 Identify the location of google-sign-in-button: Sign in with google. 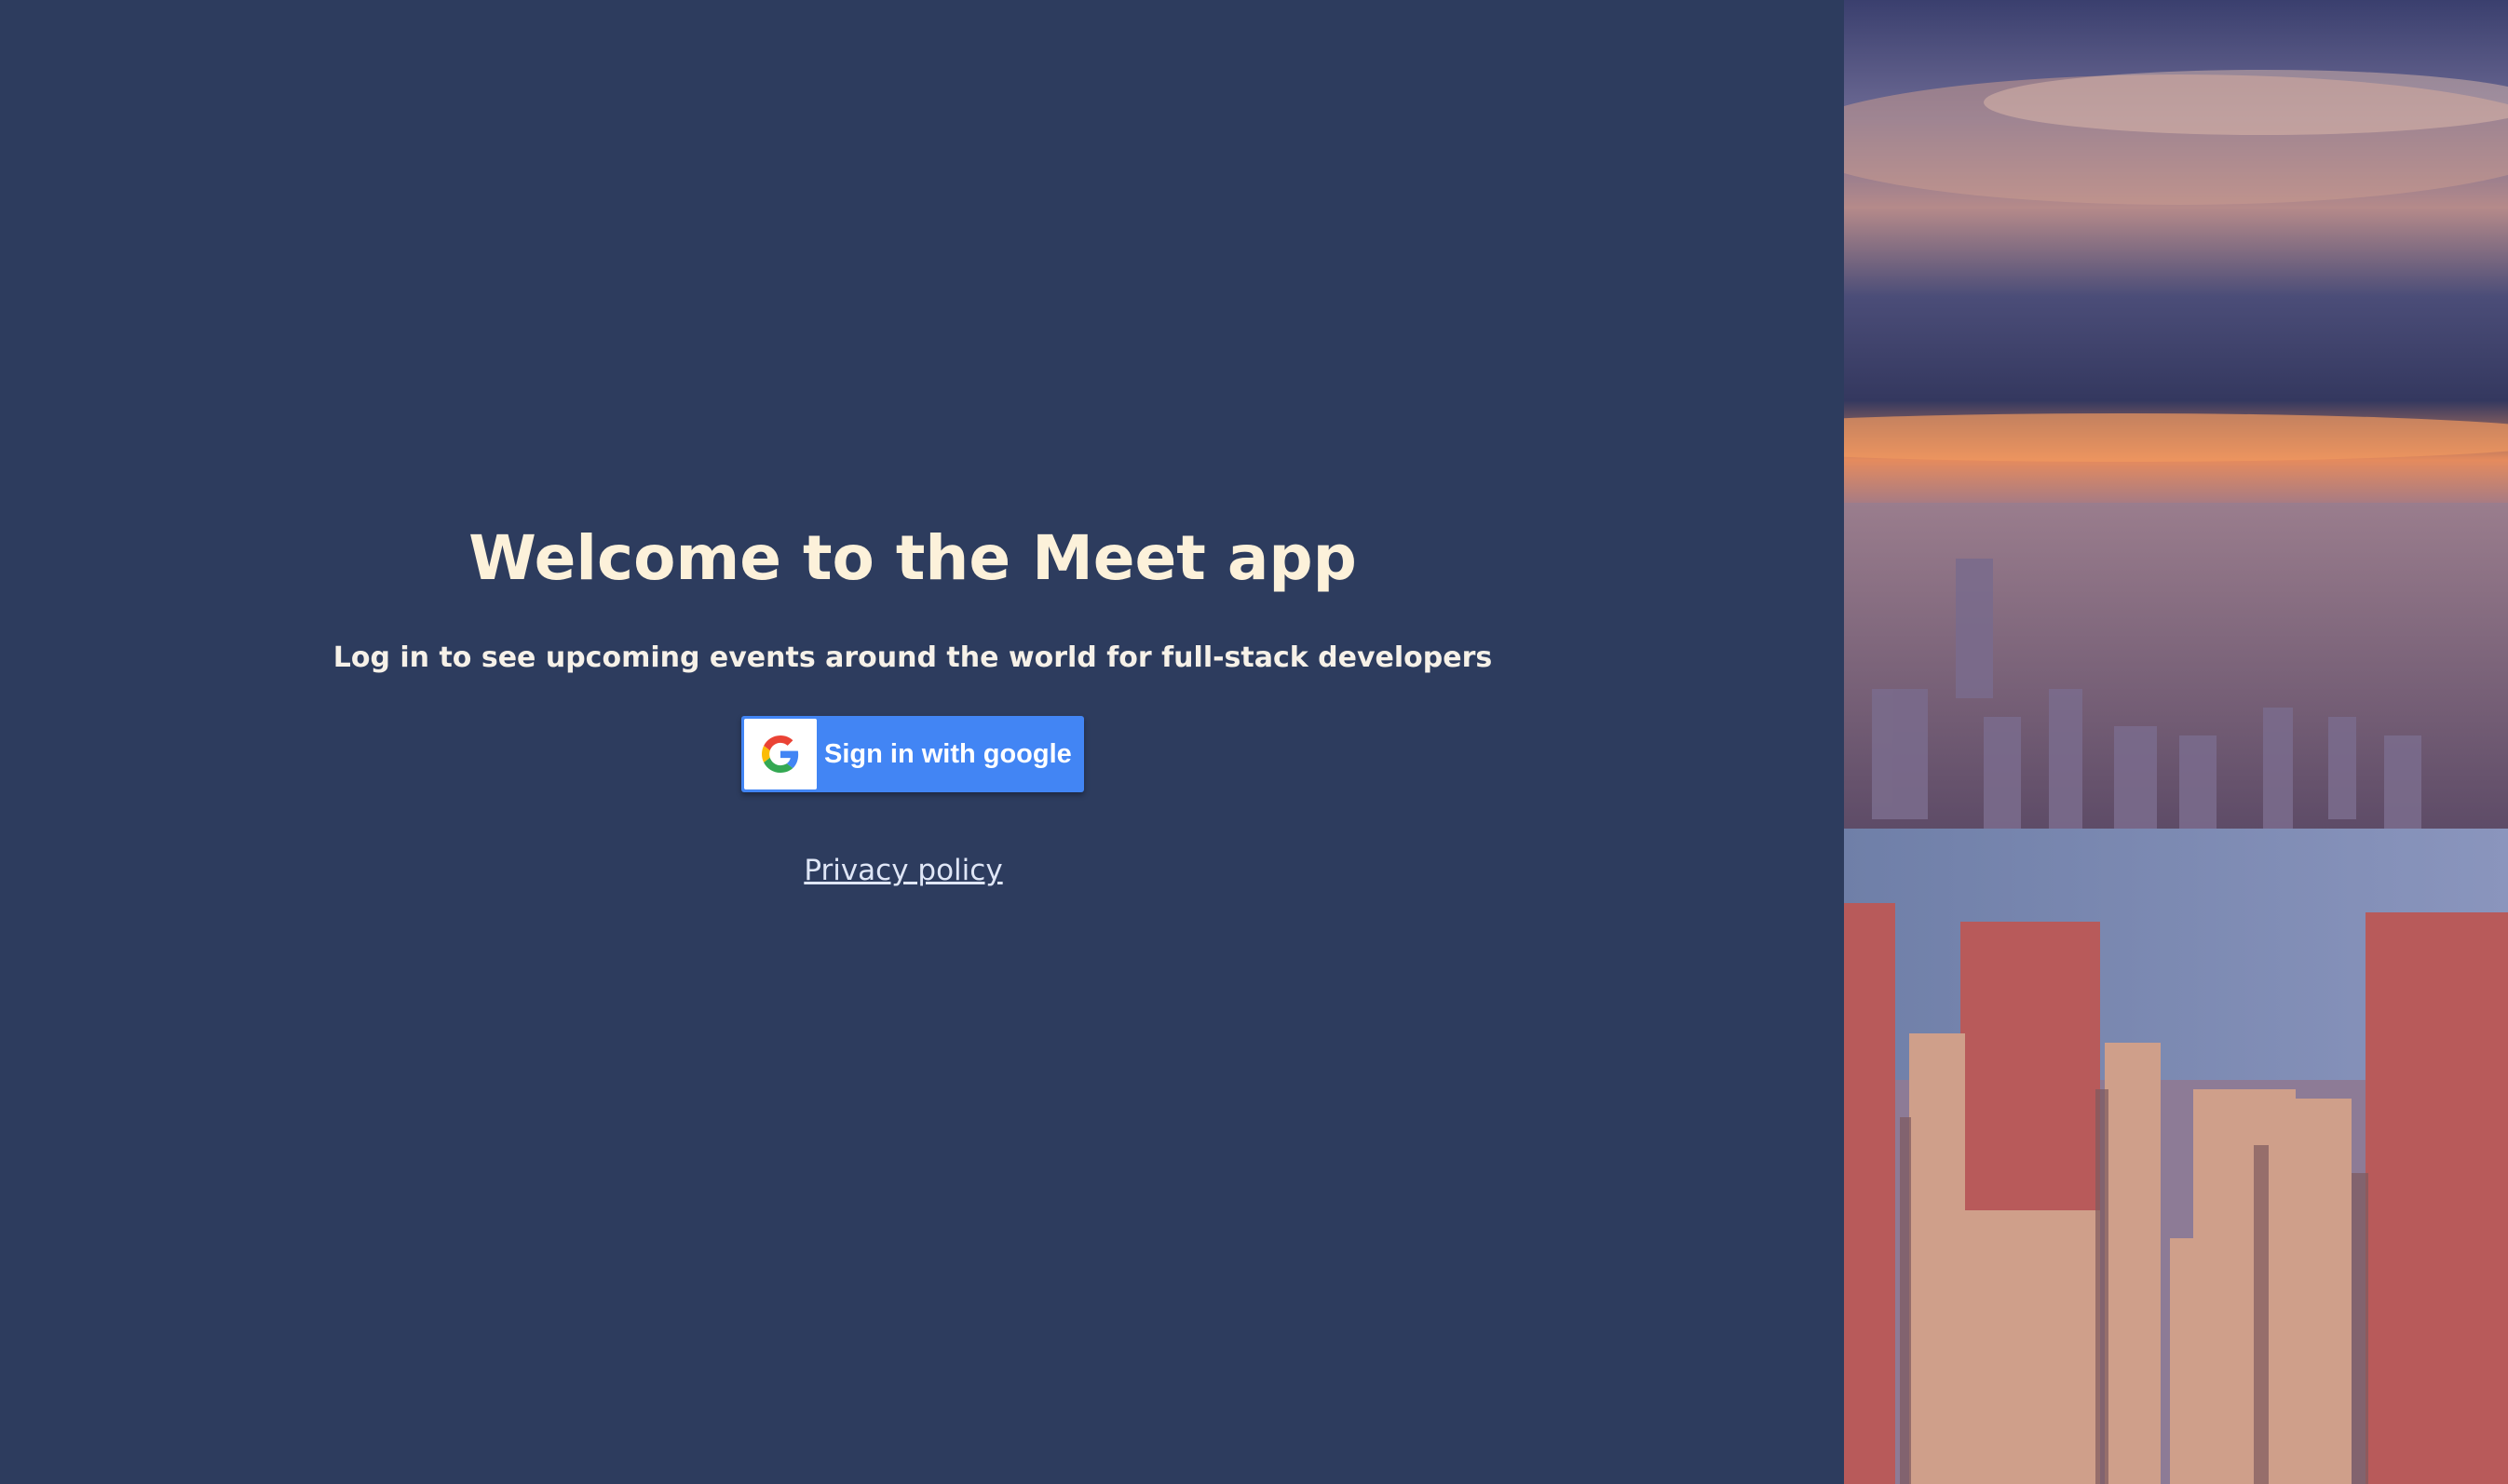
(913, 754).